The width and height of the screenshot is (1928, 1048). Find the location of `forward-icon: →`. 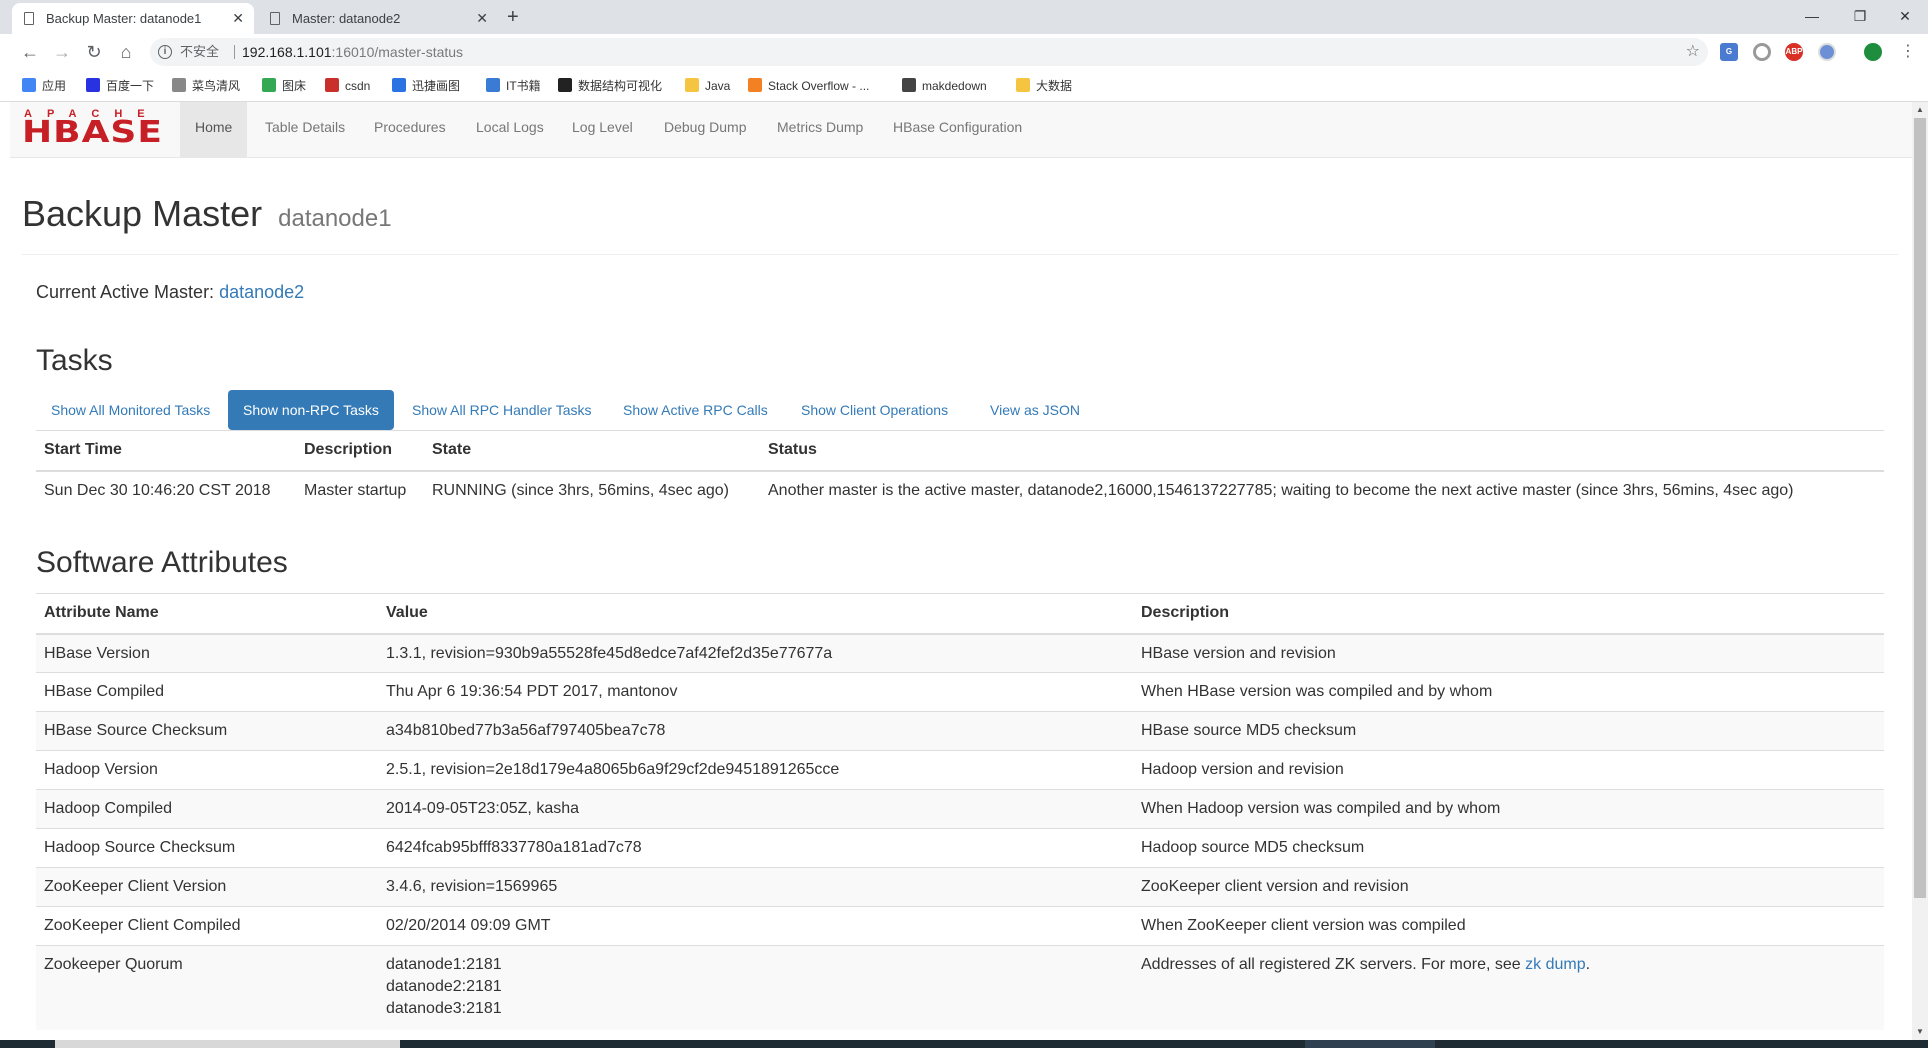

forward-icon: → is located at coordinates (62, 52).